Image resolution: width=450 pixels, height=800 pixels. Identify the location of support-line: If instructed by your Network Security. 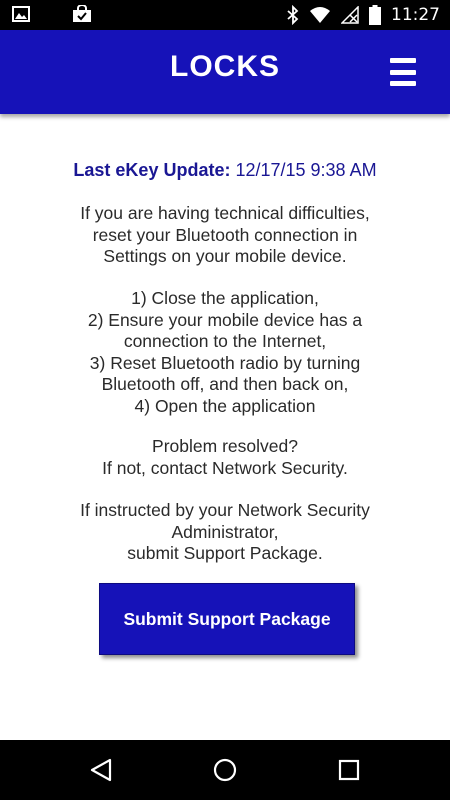
(225, 510).